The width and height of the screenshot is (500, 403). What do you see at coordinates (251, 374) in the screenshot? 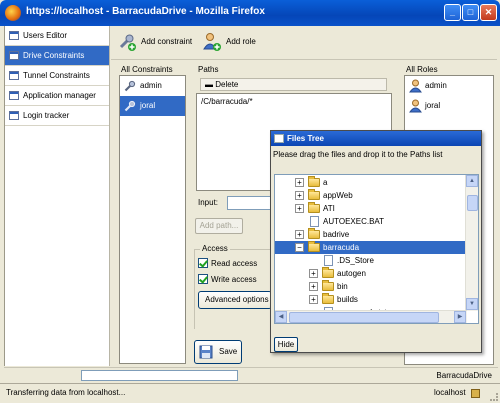
I see `app-status-bar: BarracudaDrive` at bounding box center [251, 374].